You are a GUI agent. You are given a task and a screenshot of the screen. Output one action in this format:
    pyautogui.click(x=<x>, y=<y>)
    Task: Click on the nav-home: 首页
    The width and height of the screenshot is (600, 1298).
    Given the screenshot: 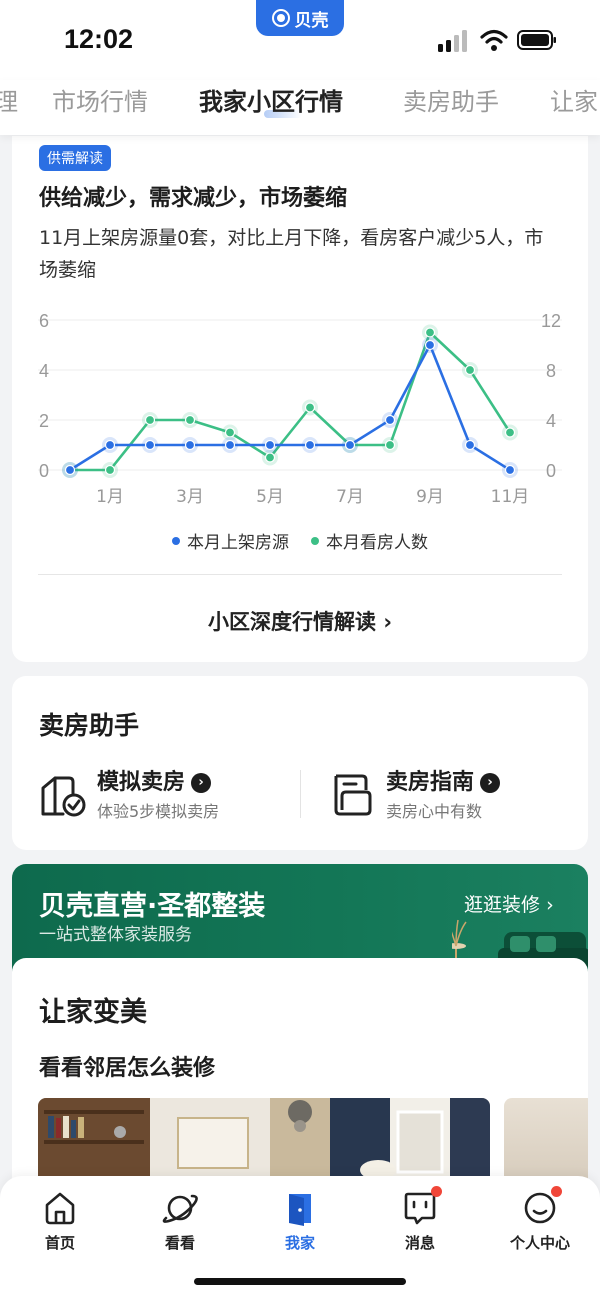 What is the action you would take?
    pyautogui.click(x=60, y=1221)
    